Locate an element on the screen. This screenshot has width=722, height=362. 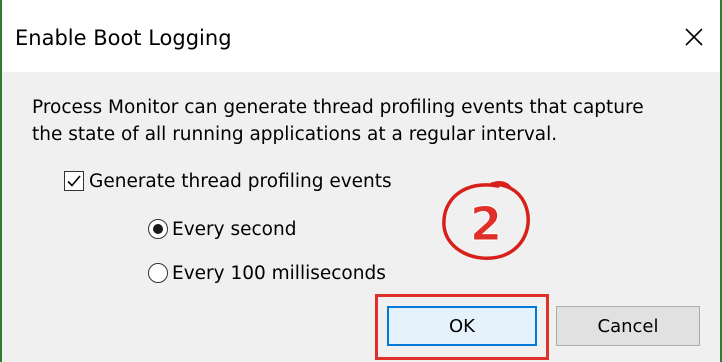
step-circle-icon: 2 is located at coordinates (486, 221).